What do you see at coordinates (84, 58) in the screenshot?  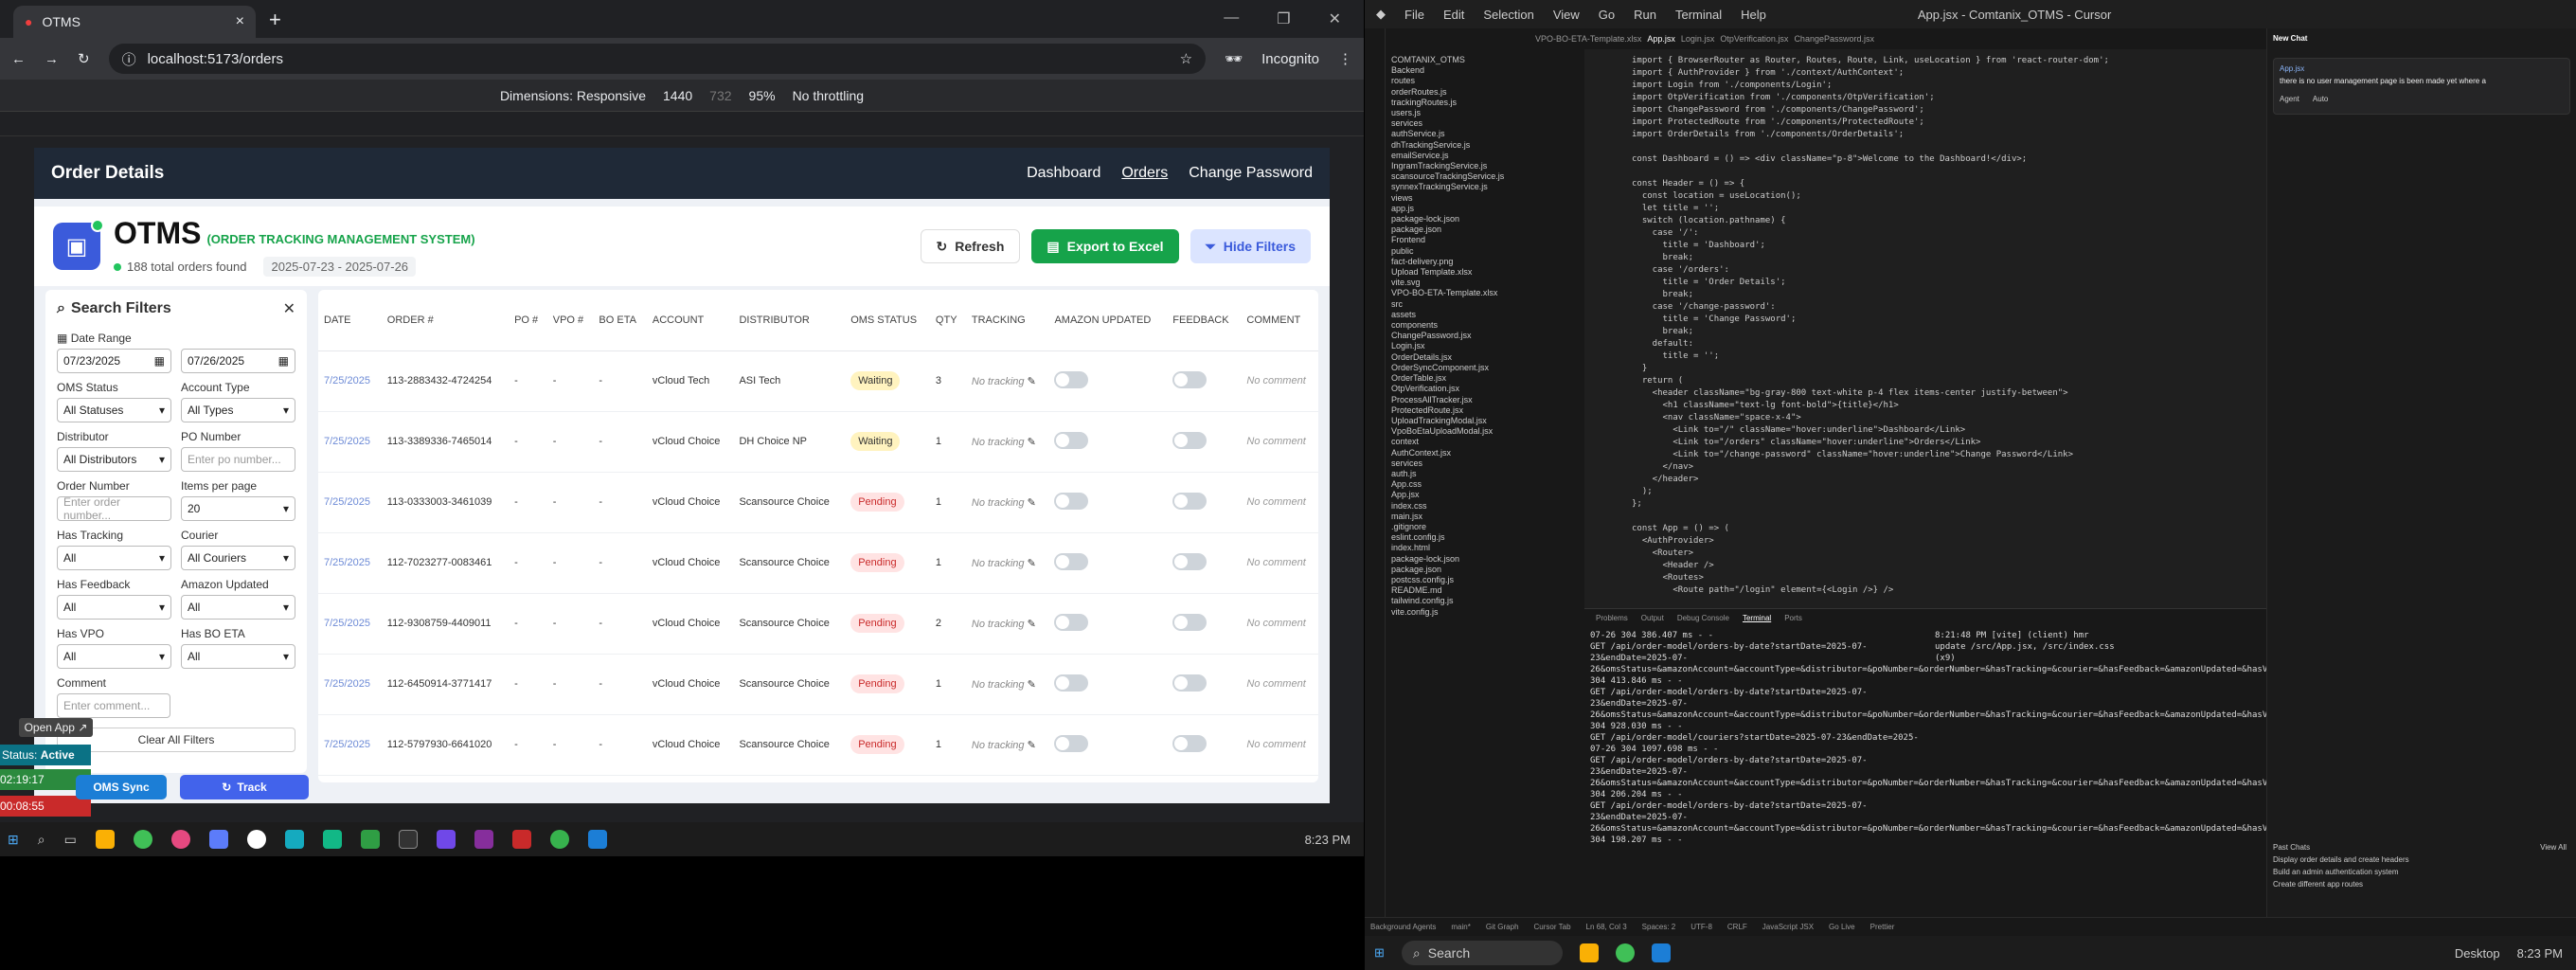 I see `reload-icon: ↻` at bounding box center [84, 58].